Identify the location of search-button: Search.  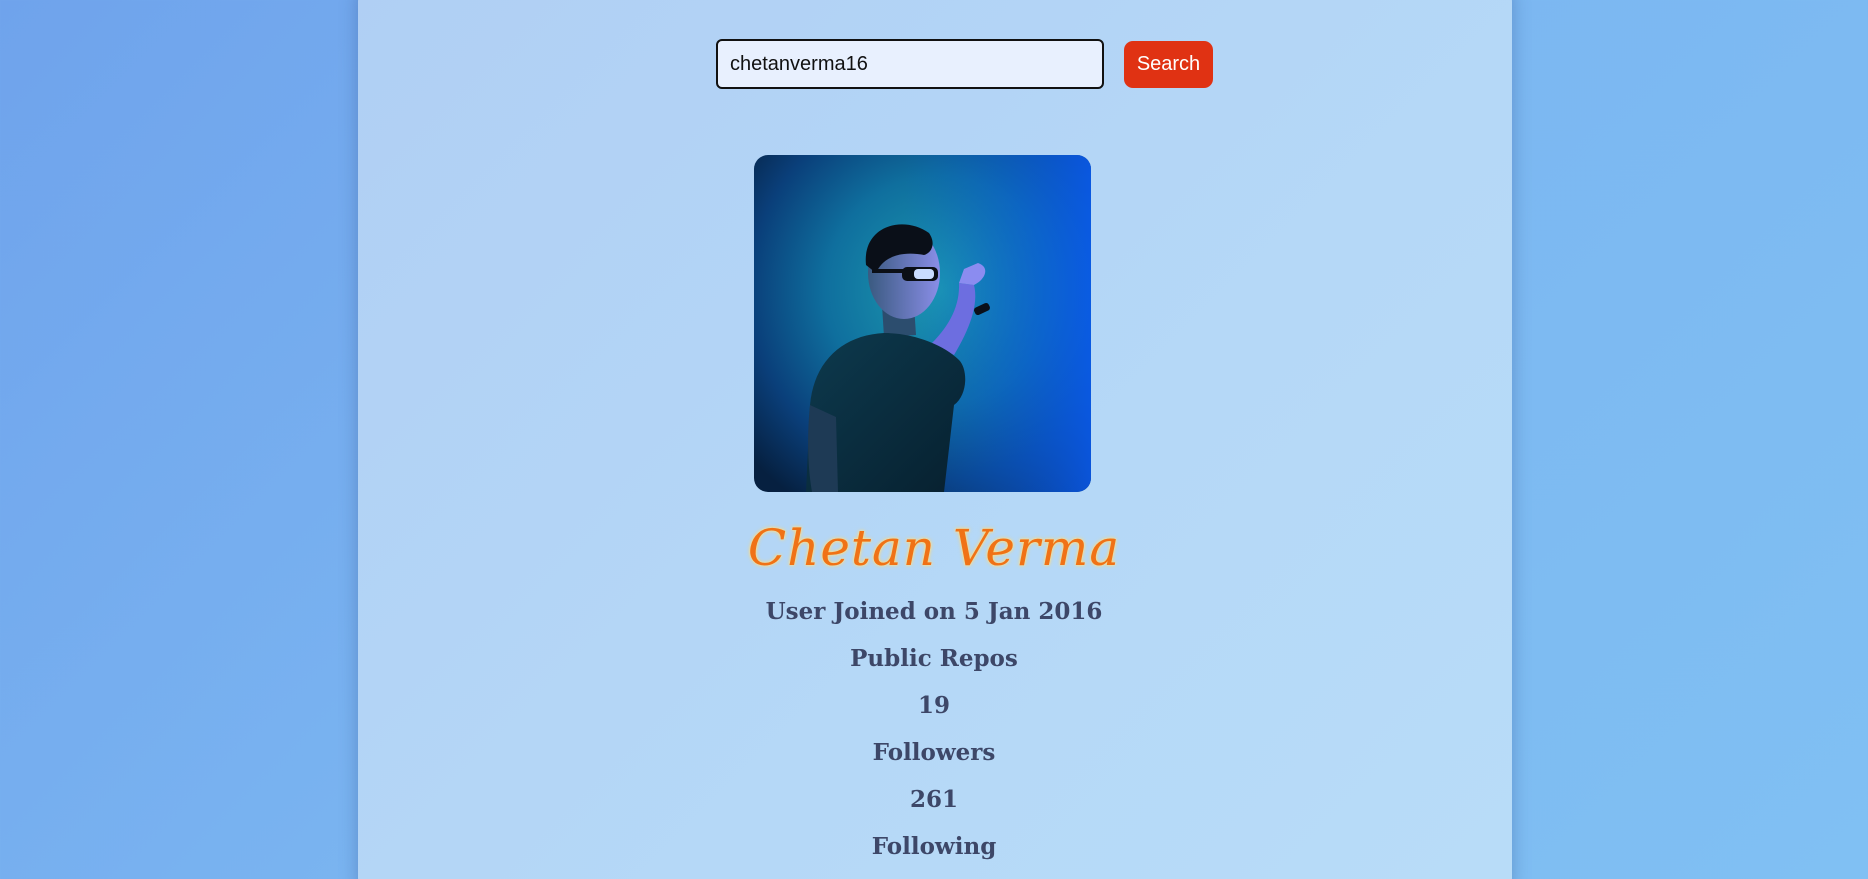
(1168, 64).